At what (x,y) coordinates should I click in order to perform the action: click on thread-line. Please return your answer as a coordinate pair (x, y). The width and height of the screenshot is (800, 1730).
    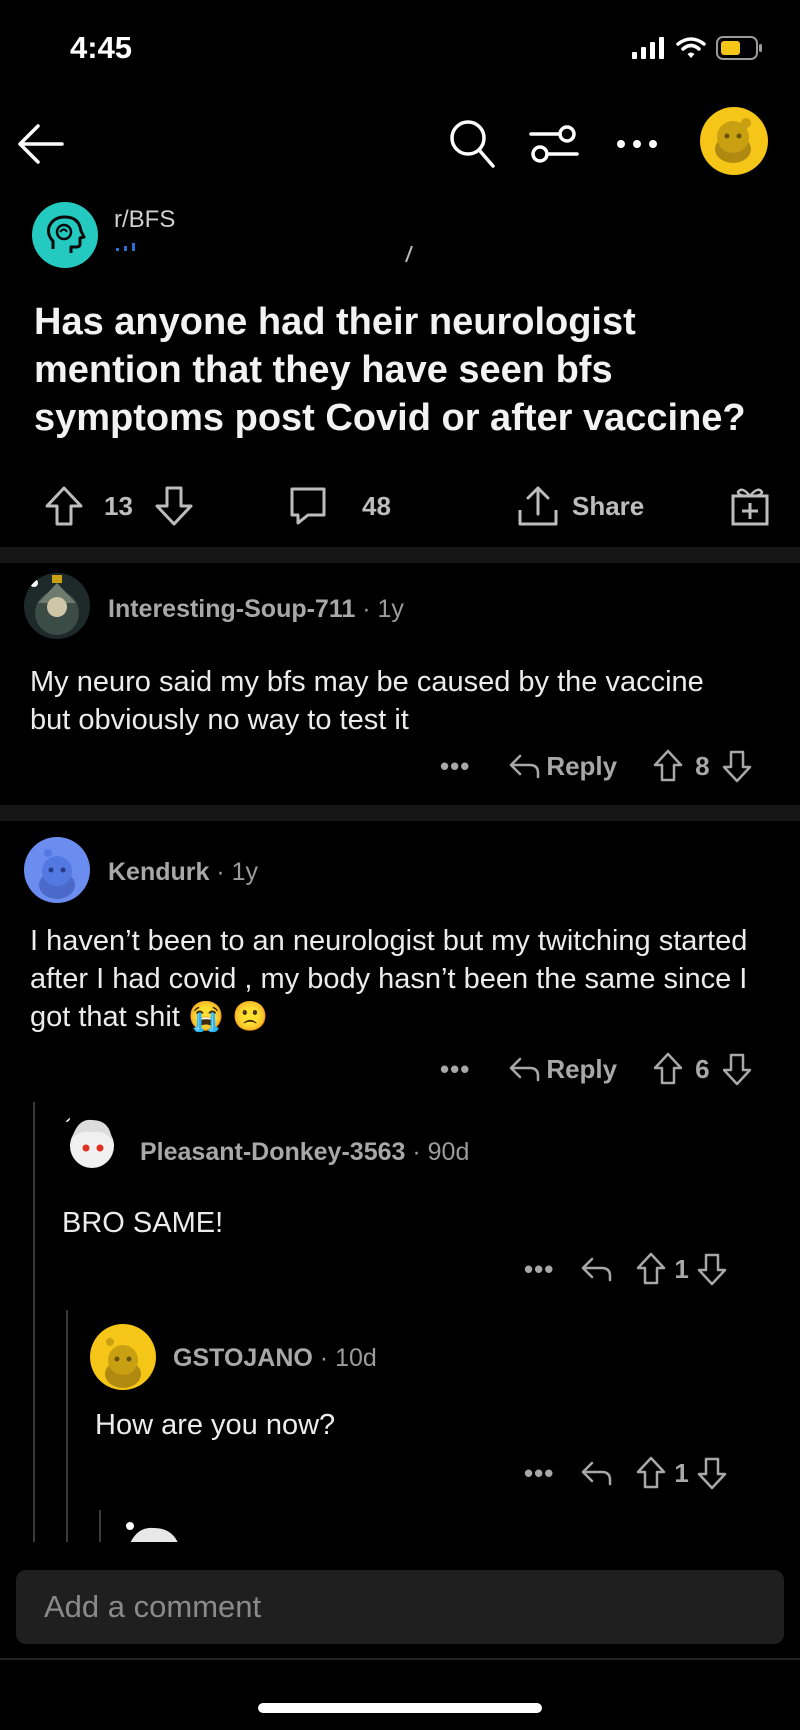
    Looking at the image, I should click on (100, 1526).